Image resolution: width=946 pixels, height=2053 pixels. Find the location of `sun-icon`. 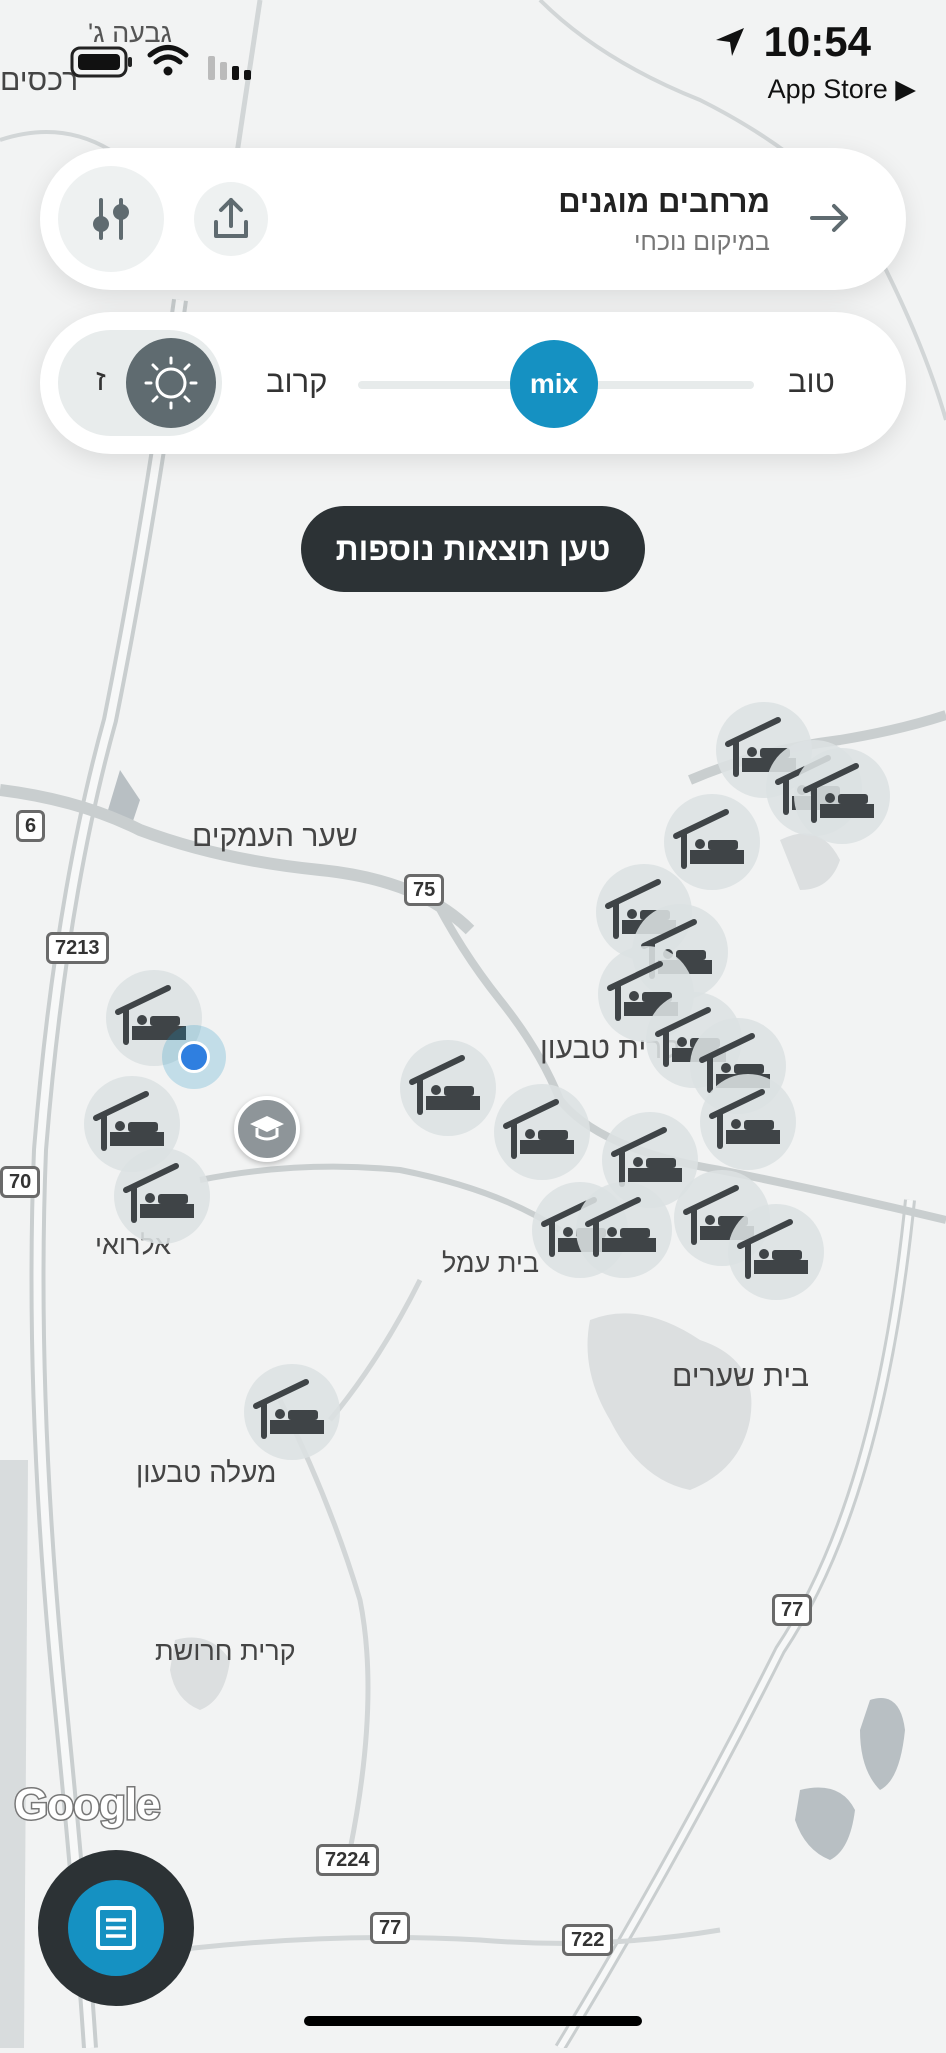

sun-icon is located at coordinates (171, 383).